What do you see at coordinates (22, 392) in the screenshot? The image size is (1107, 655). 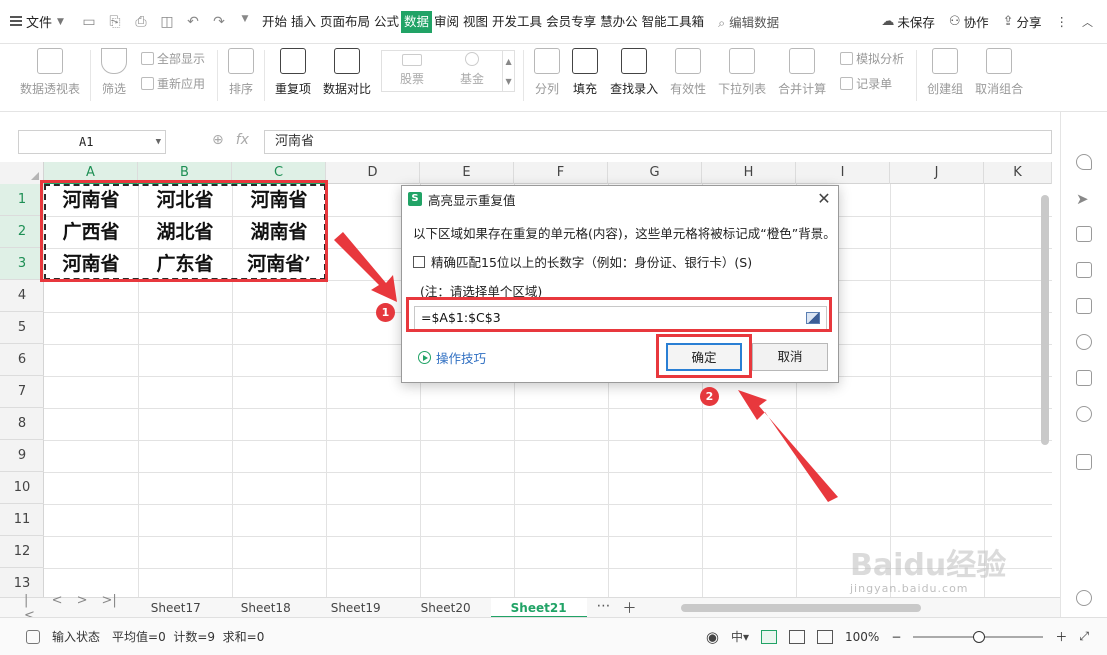 I see `row-header-7: 7` at bounding box center [22, 392].